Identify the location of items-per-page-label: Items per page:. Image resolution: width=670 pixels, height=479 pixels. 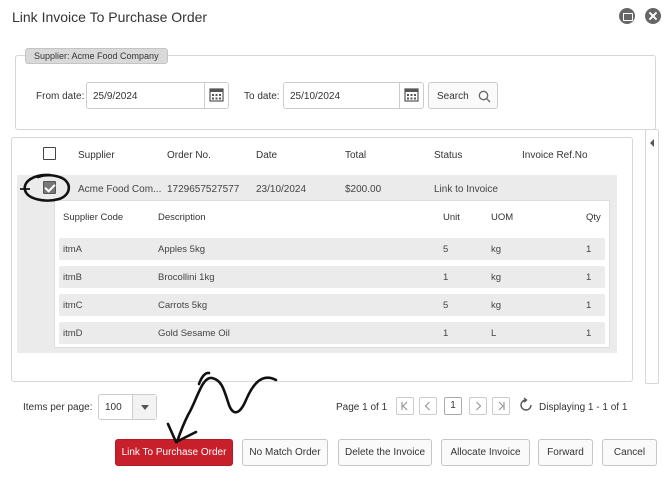
(58, 407).